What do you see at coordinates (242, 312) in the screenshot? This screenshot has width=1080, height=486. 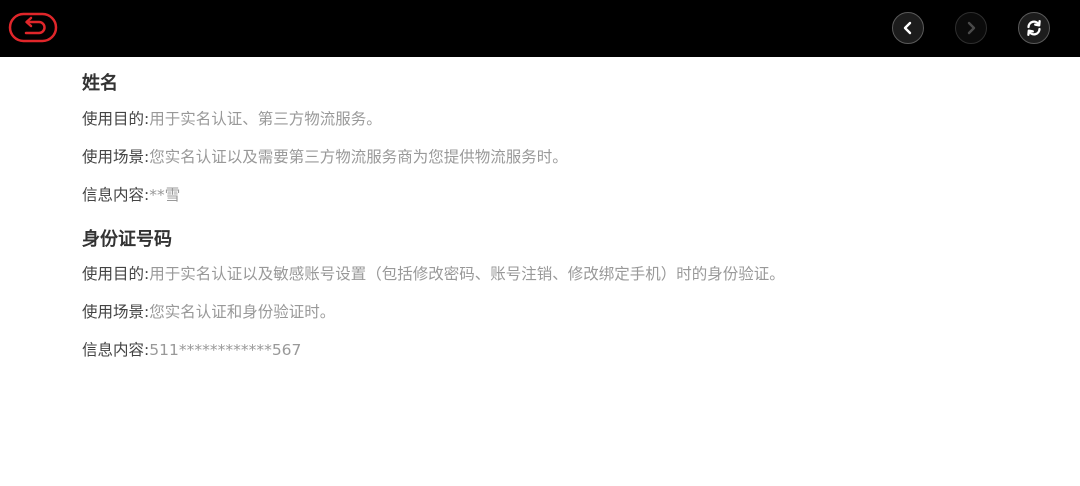 I see `row-value: 您实名认证和身份验证时。` at bounding box center [242, 312].